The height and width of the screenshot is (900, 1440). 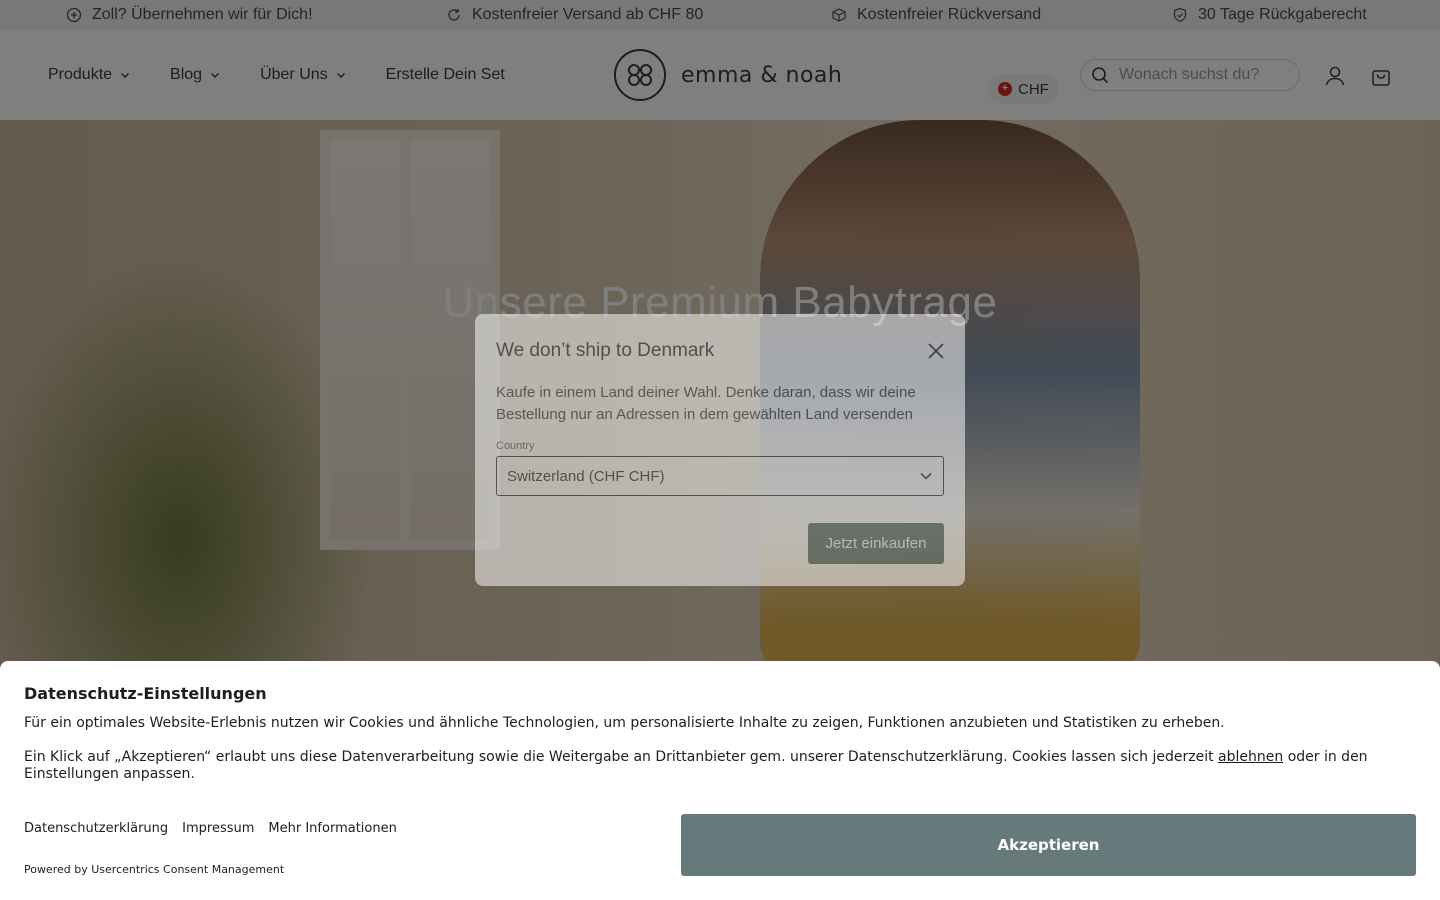 I want to click on imprint-link: Impressum, so click(x=218, y=828).